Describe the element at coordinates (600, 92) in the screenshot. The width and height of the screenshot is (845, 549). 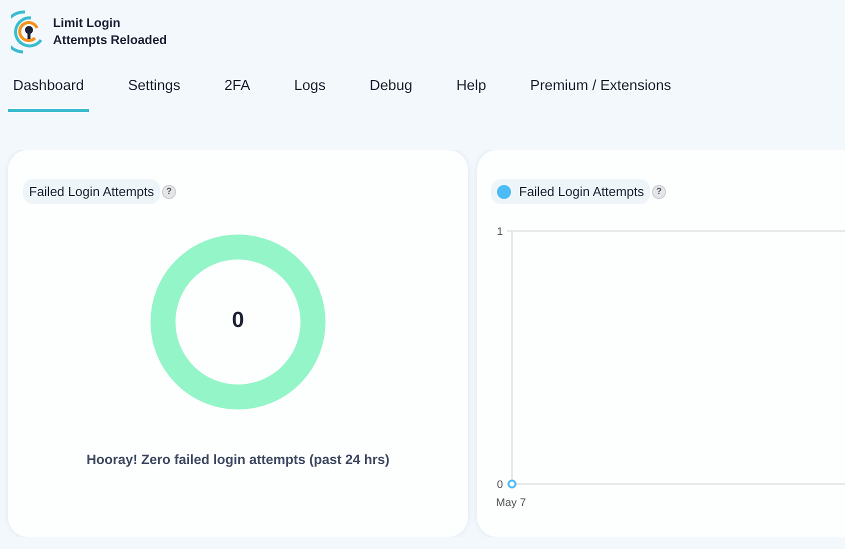
I see `tab: Premium / Extensions` at that location.